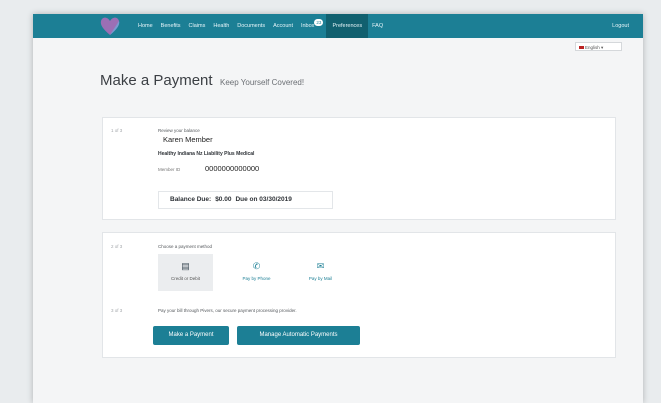 This screenshot has height=403, width=661. I want to click on method-label: Pay by Phone, so click(256, 278).